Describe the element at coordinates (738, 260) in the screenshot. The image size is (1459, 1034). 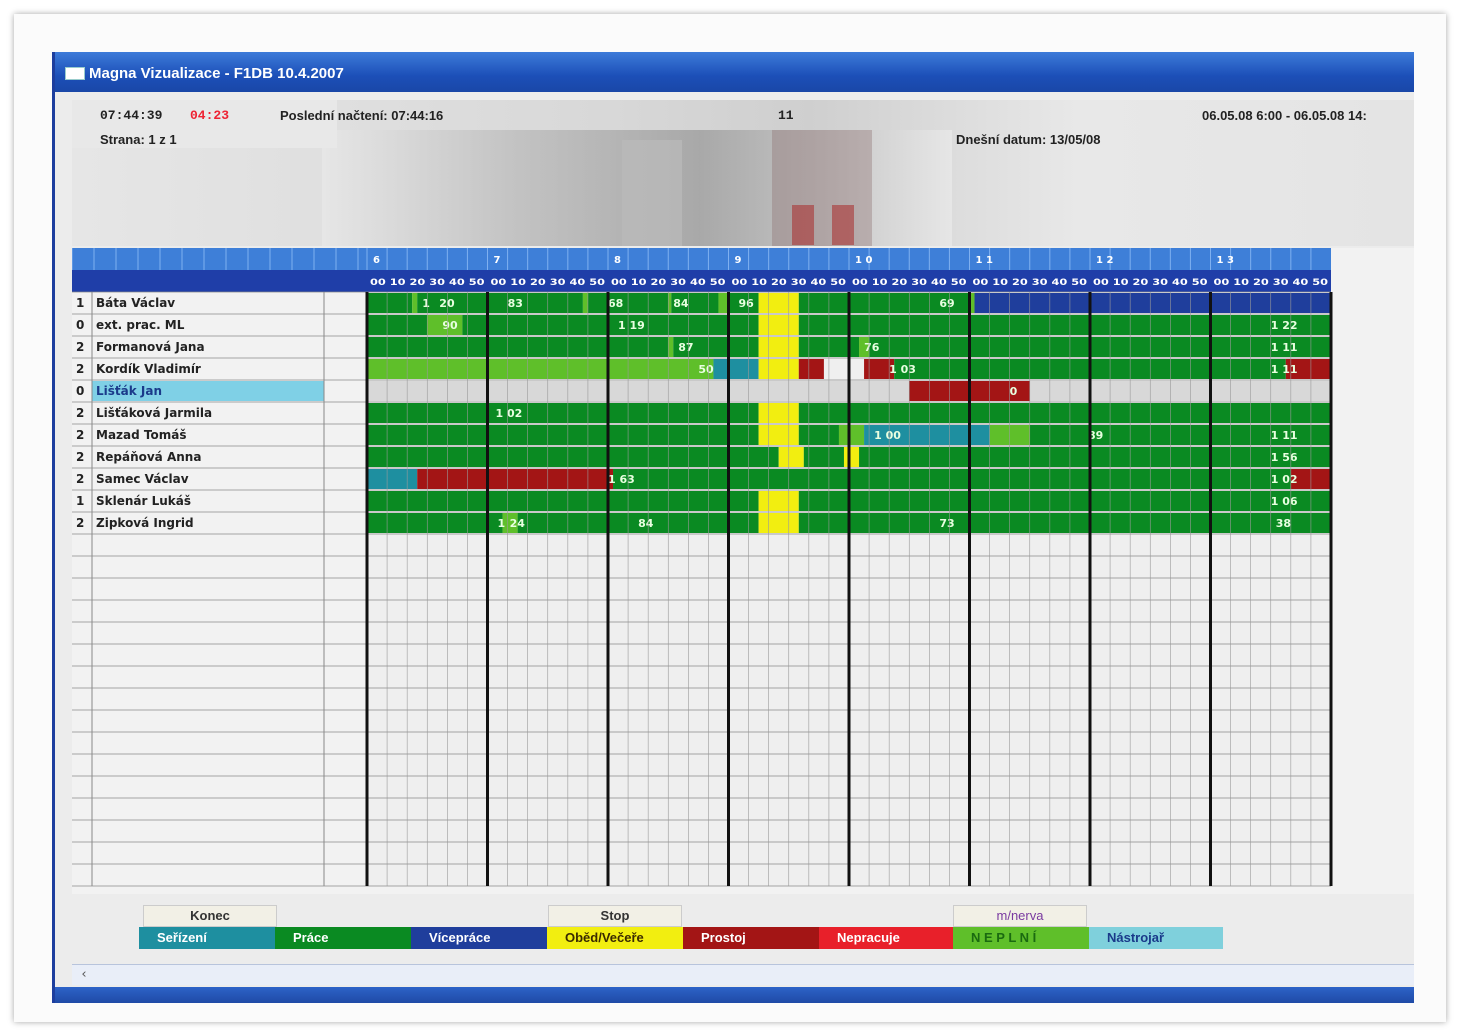
I see `hour-label: 9` at that location.